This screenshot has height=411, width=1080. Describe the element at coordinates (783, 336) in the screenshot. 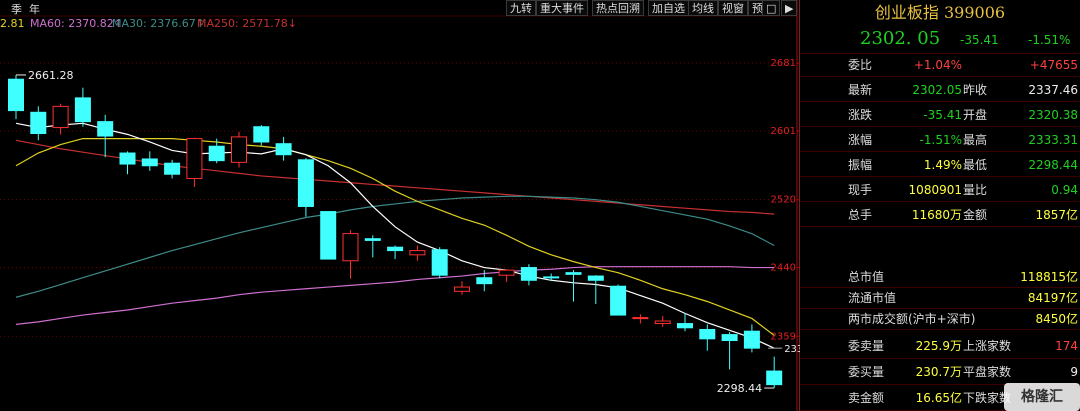

I see `y-tick-label: 2359` at that location.